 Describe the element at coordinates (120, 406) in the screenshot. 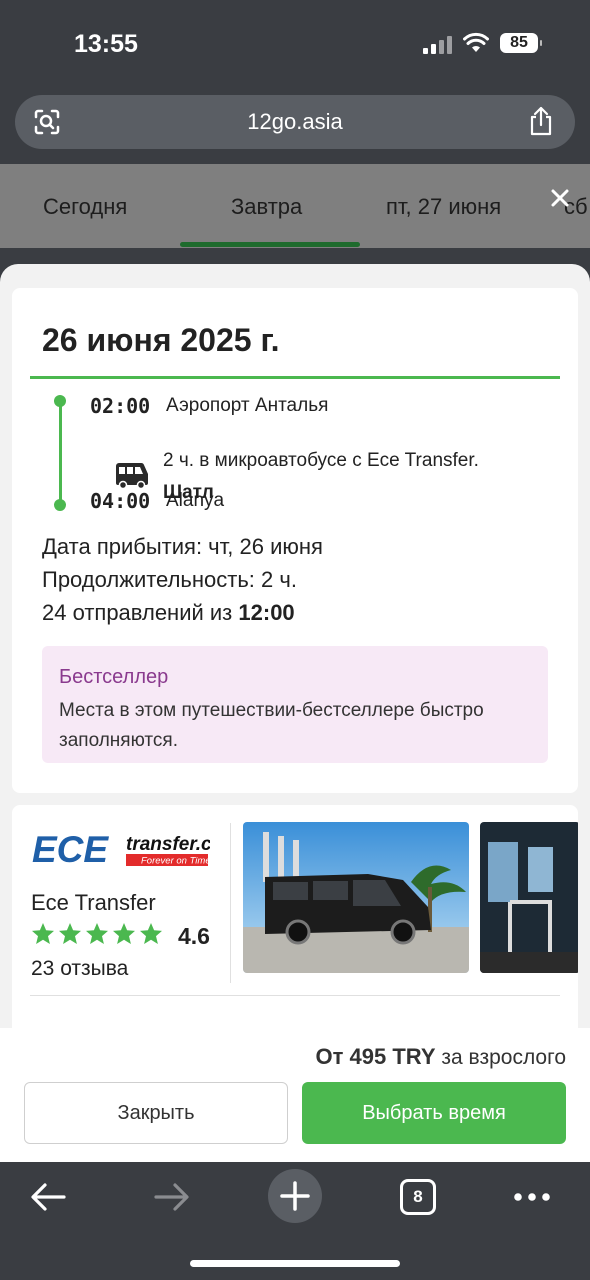

I see `departure-time: 02:00` at that location.